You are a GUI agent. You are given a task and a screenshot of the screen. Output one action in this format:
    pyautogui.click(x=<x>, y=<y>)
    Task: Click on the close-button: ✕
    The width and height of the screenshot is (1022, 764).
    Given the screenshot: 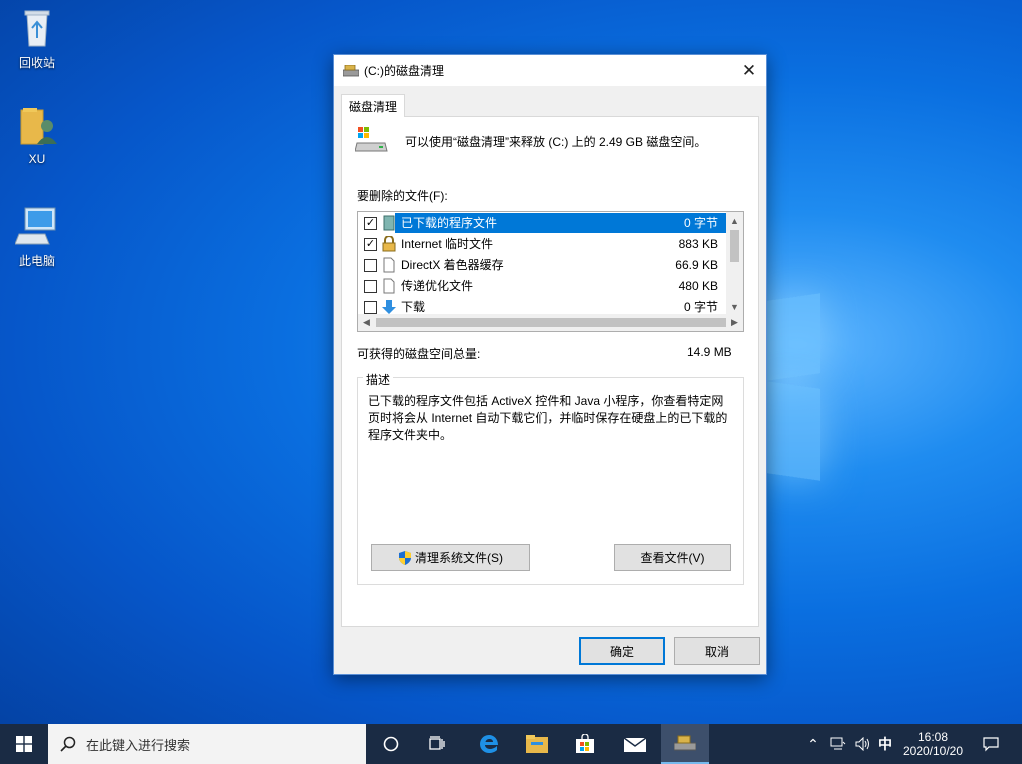 What is the action you would take?
    pyautogui.click(x=749, y=70)
    